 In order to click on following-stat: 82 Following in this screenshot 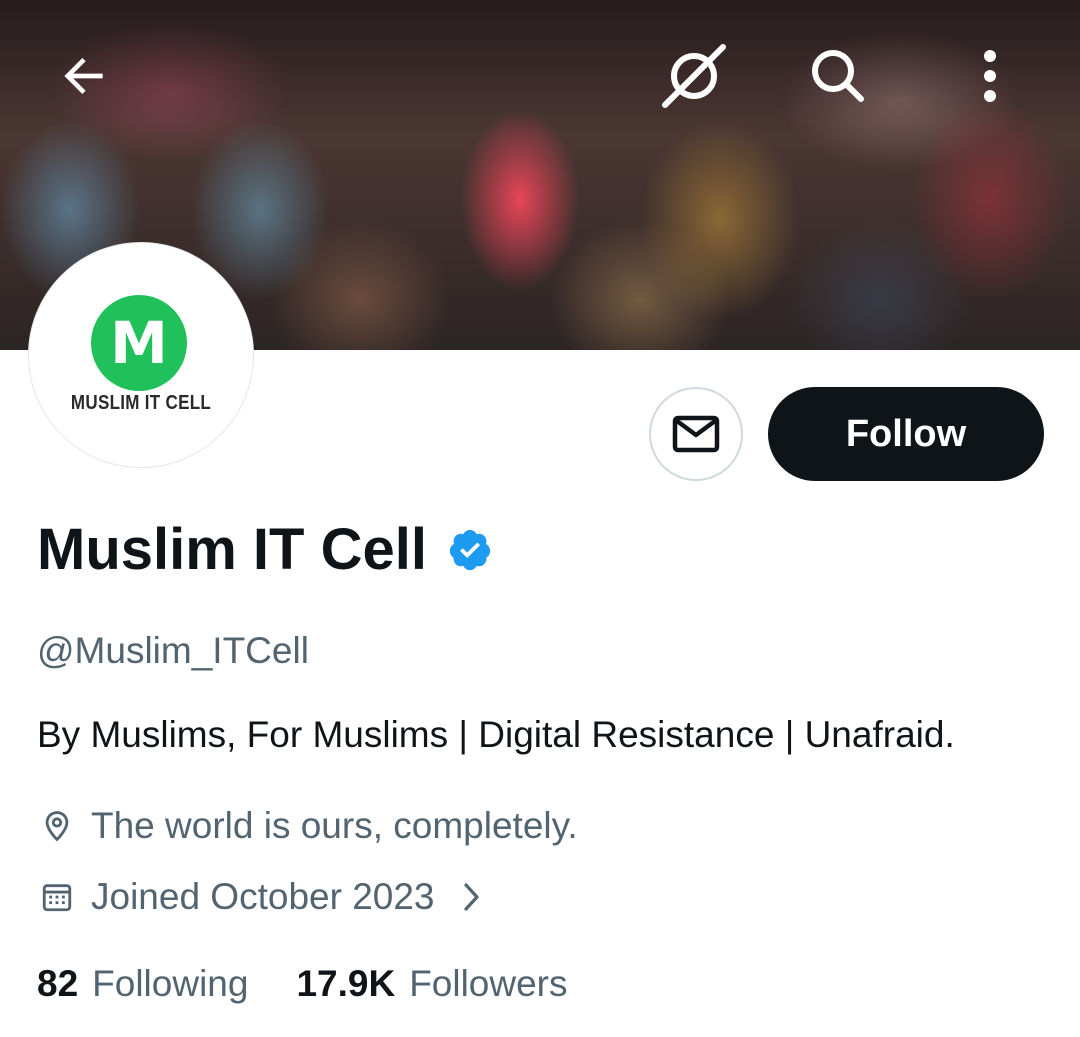, I will do `click(142, 984)`.